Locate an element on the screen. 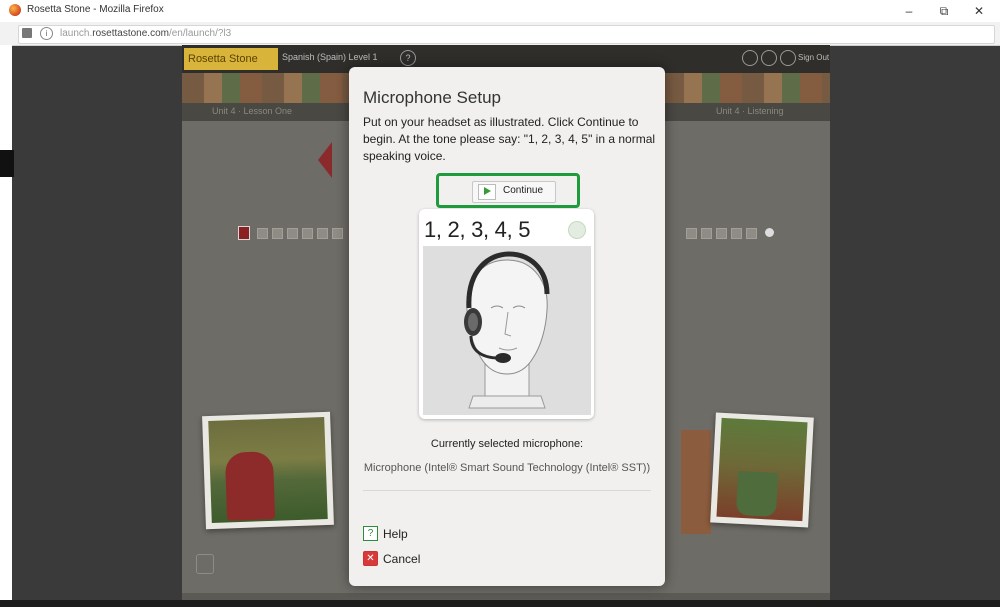 This screenshot has height=607, width=1000. photo-child-figure is located at coordinates (250, 486).